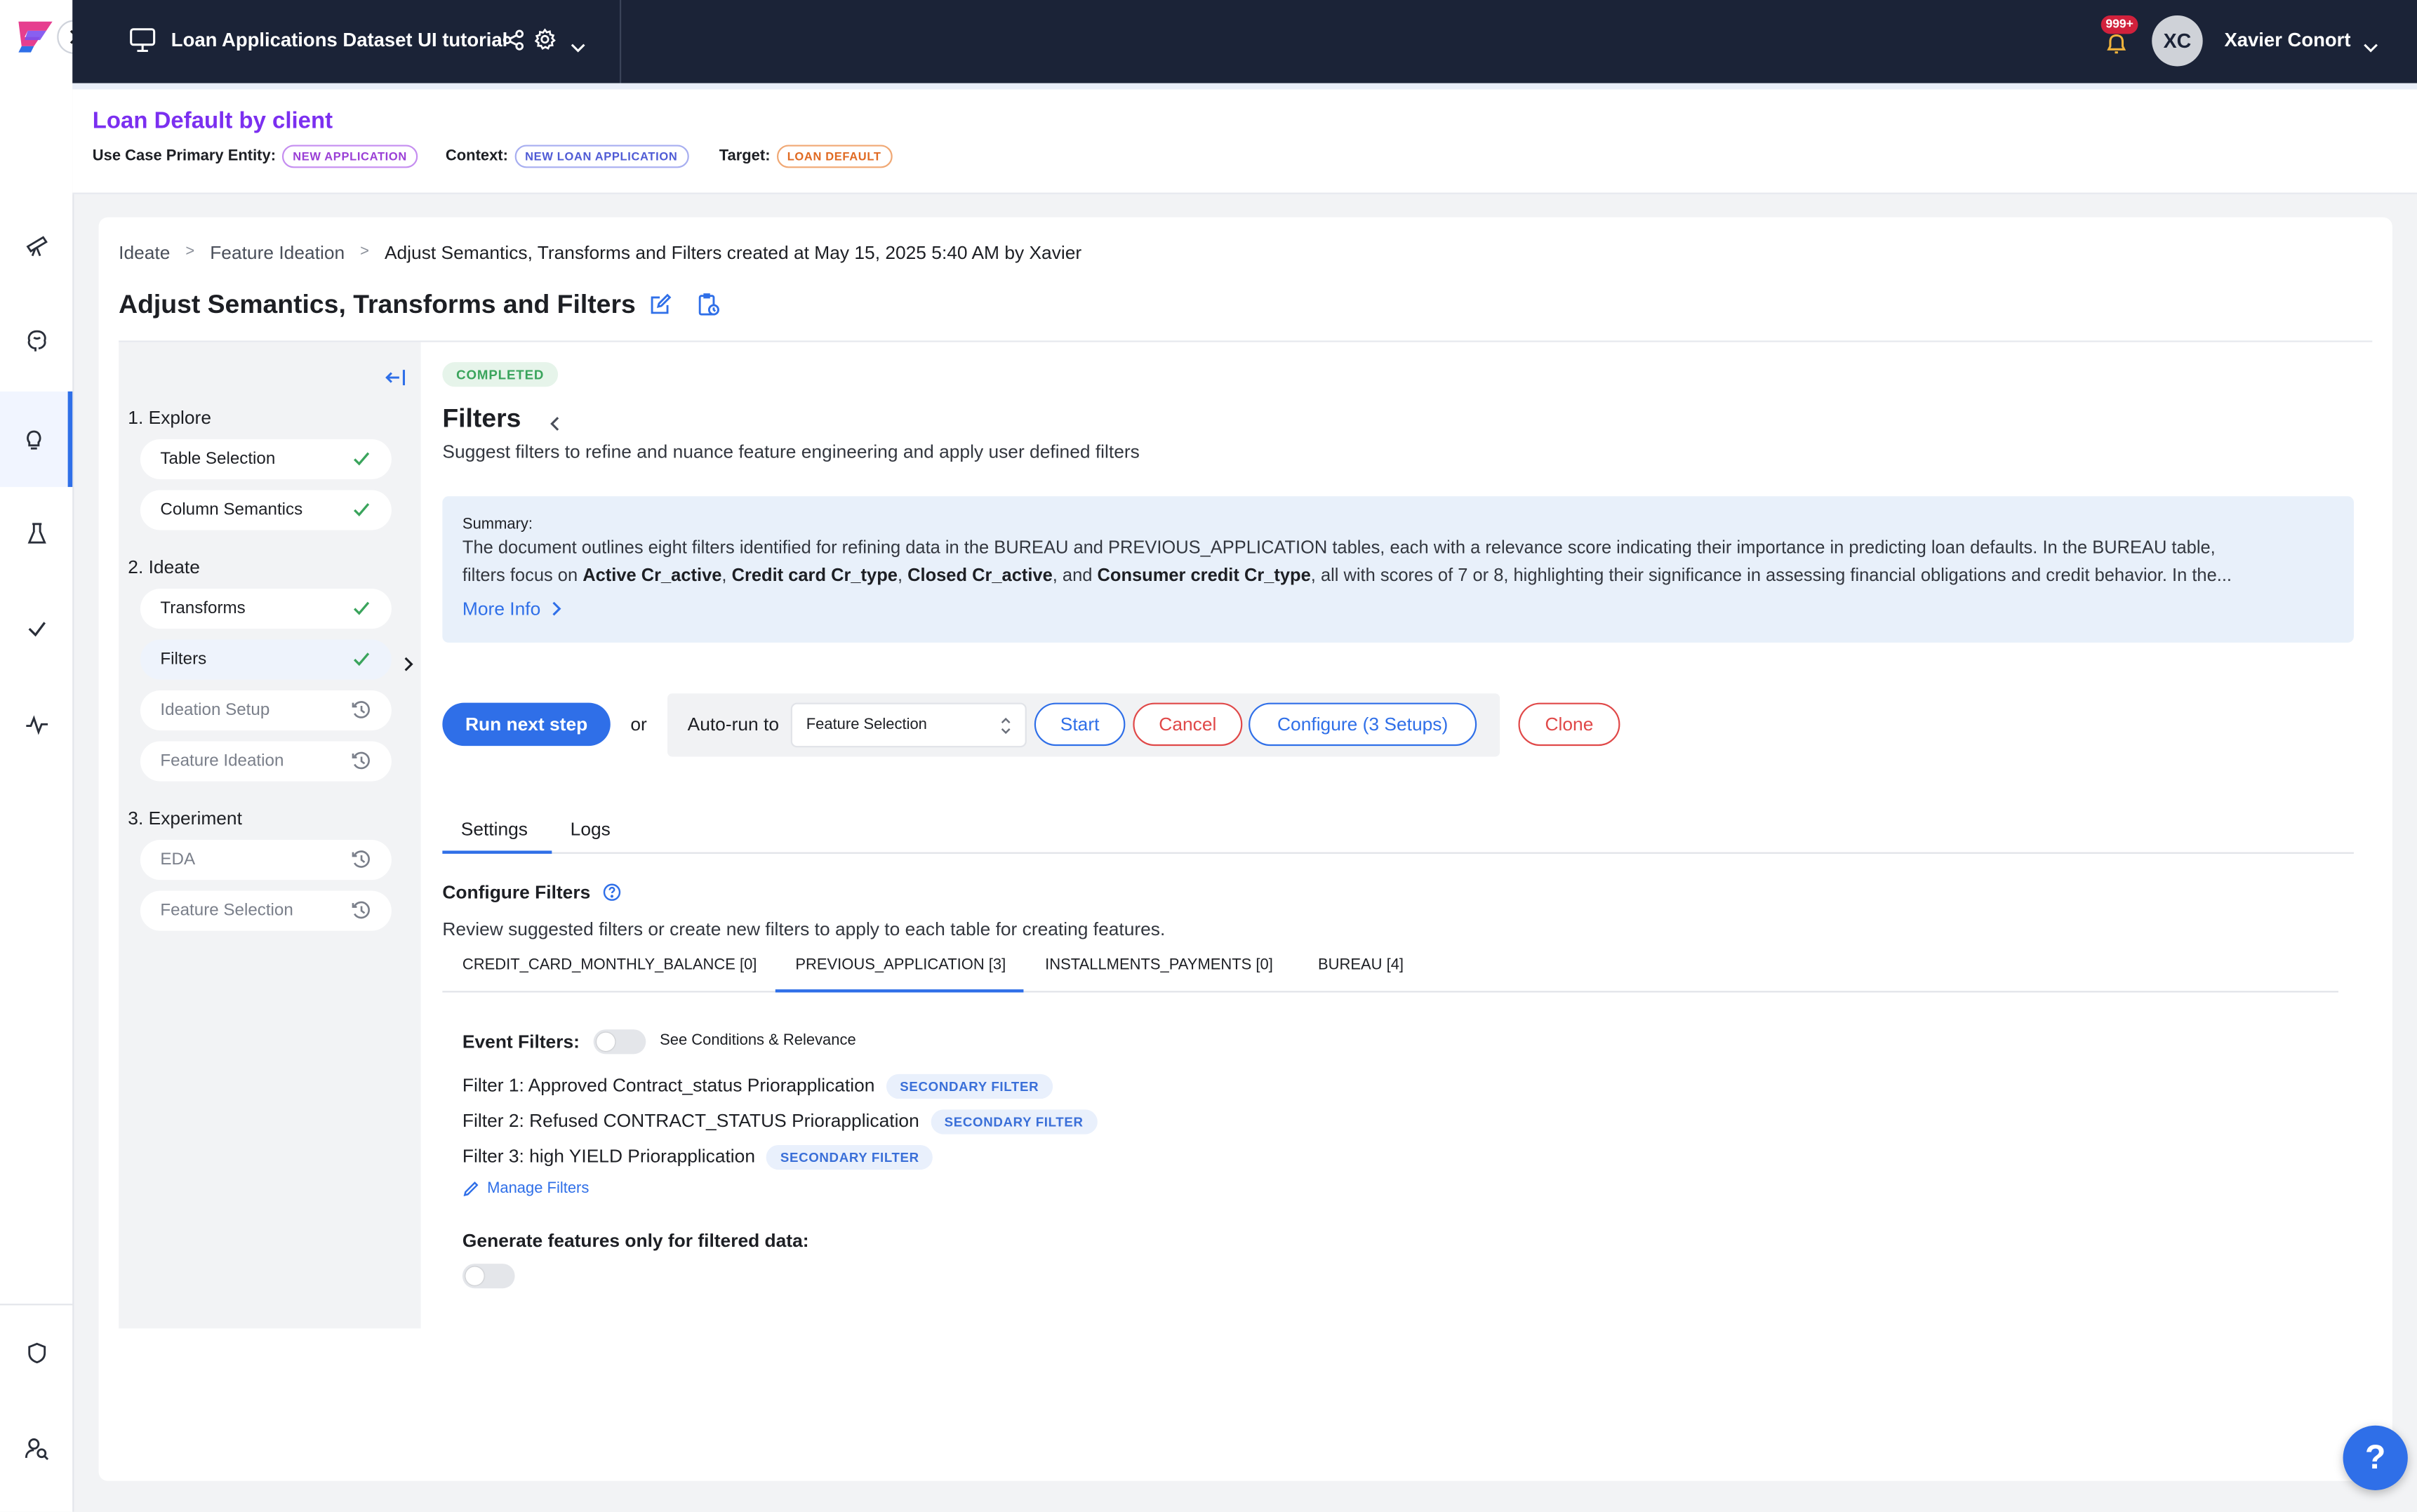  Describe the element at coordinates (395, 378) in the screenshot. I see `collapse-left-icon` at that location.